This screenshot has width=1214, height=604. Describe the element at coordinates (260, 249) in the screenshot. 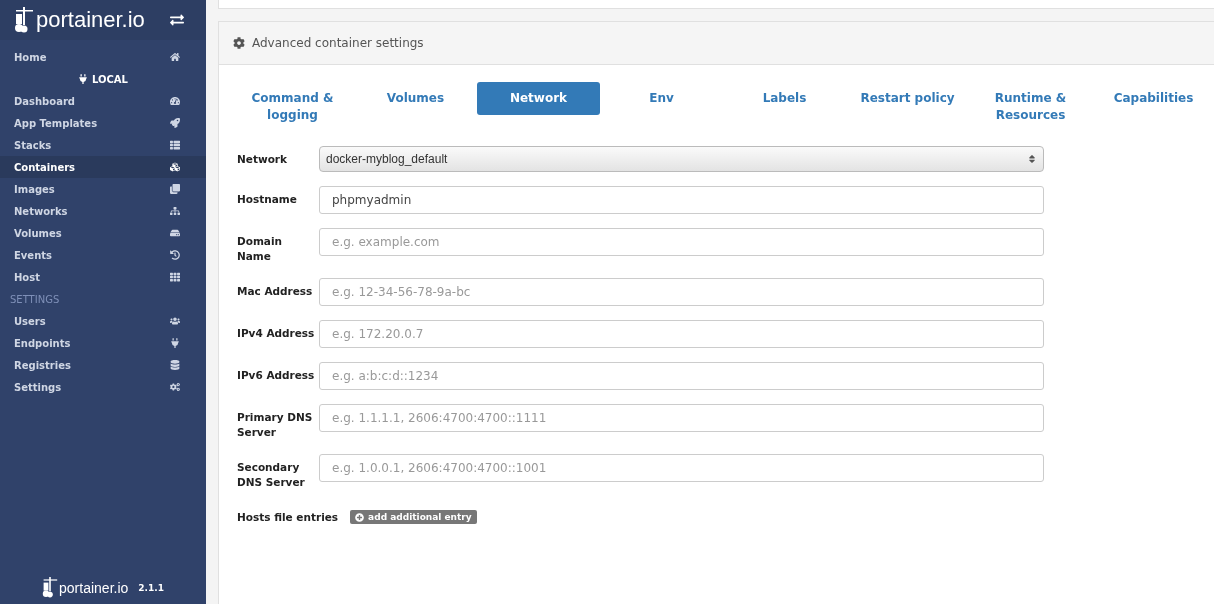

I see `field-label: Domain Name` at that location.